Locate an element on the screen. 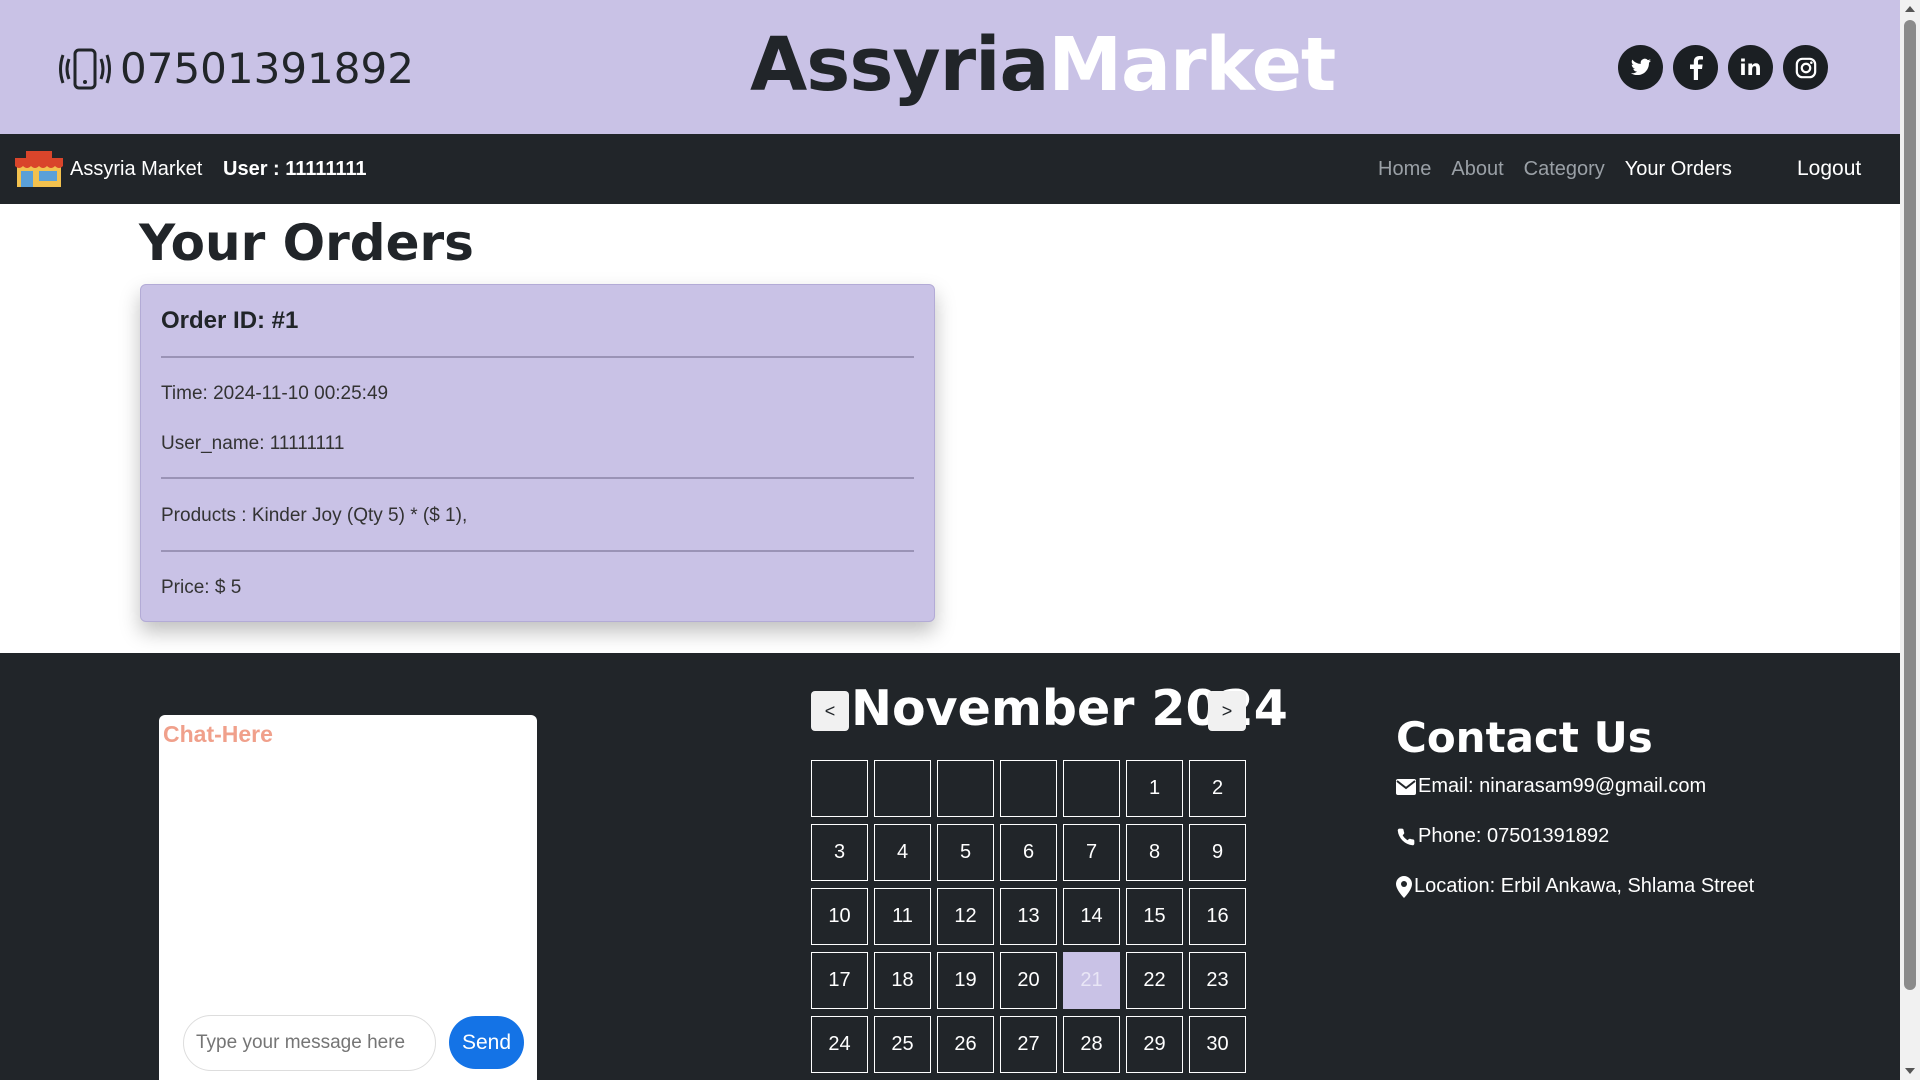 The width and height of the screenshot is (1920, 1080). header-phone-number: 07501391892 is located at coordinates (267, 68).